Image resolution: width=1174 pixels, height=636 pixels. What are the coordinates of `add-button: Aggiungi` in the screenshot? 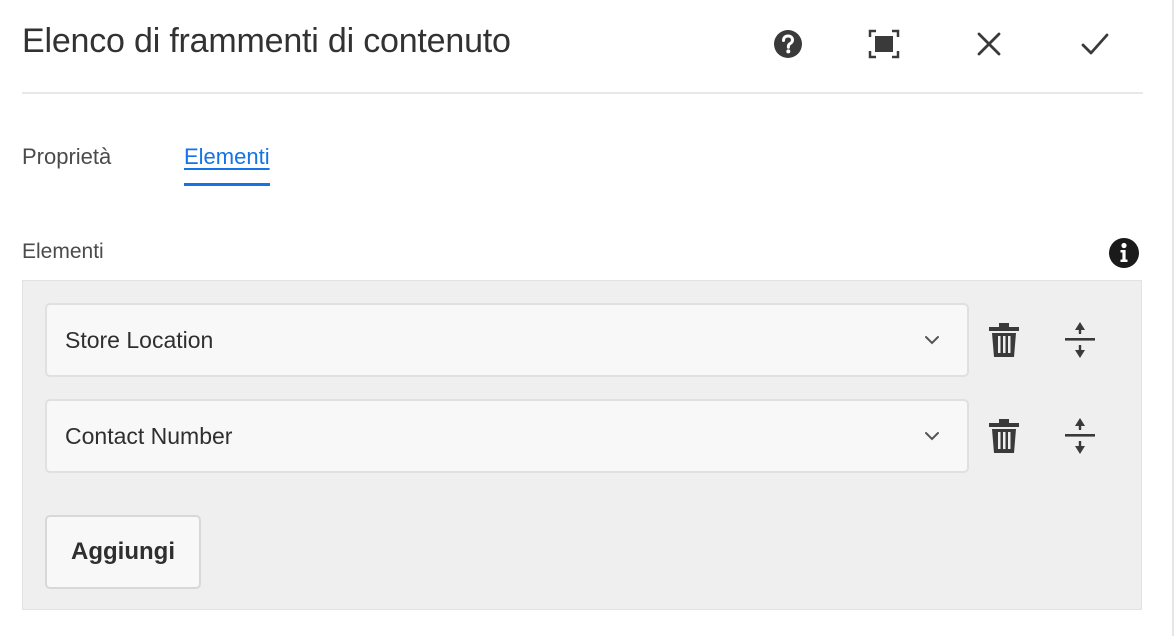 It's located at (123, 552).